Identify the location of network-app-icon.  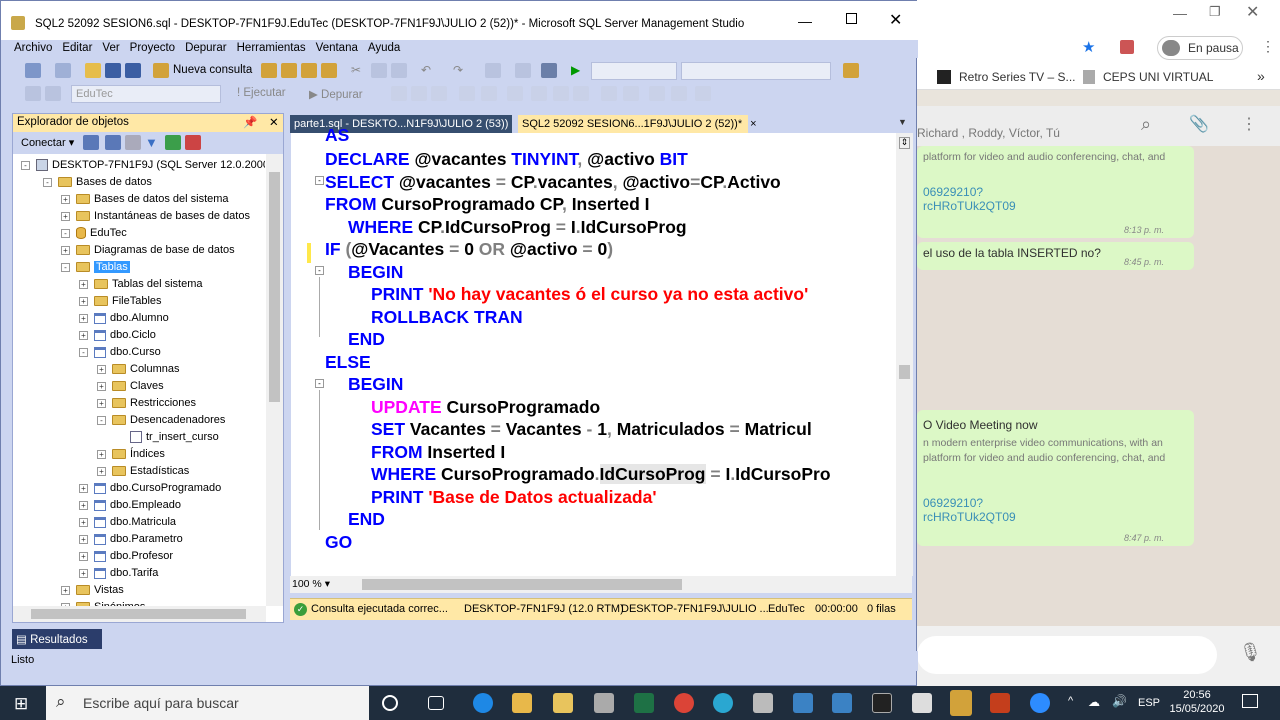
(604, 703).